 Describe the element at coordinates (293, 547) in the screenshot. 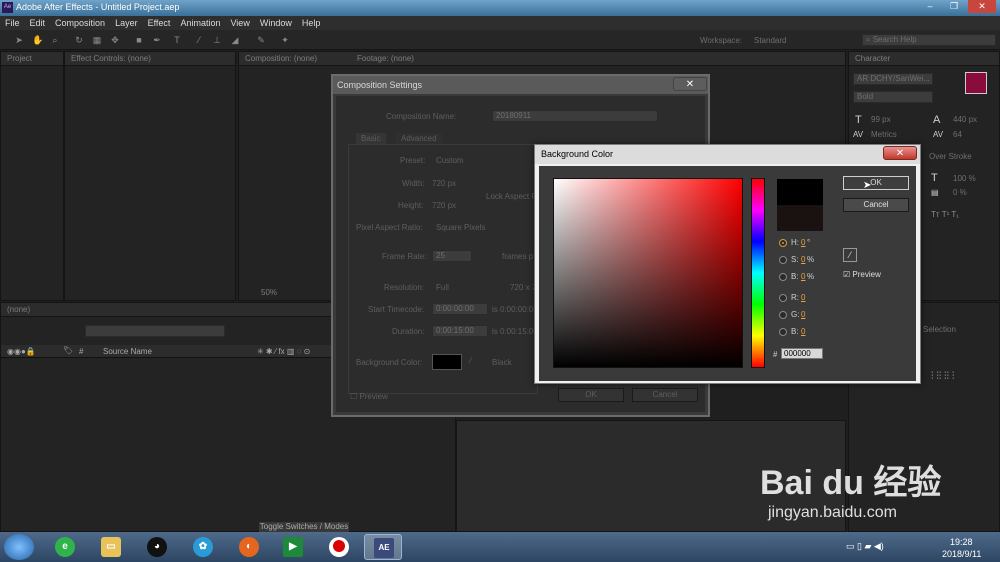

I see `taskbar-app-camtasia: ▶` at that location.